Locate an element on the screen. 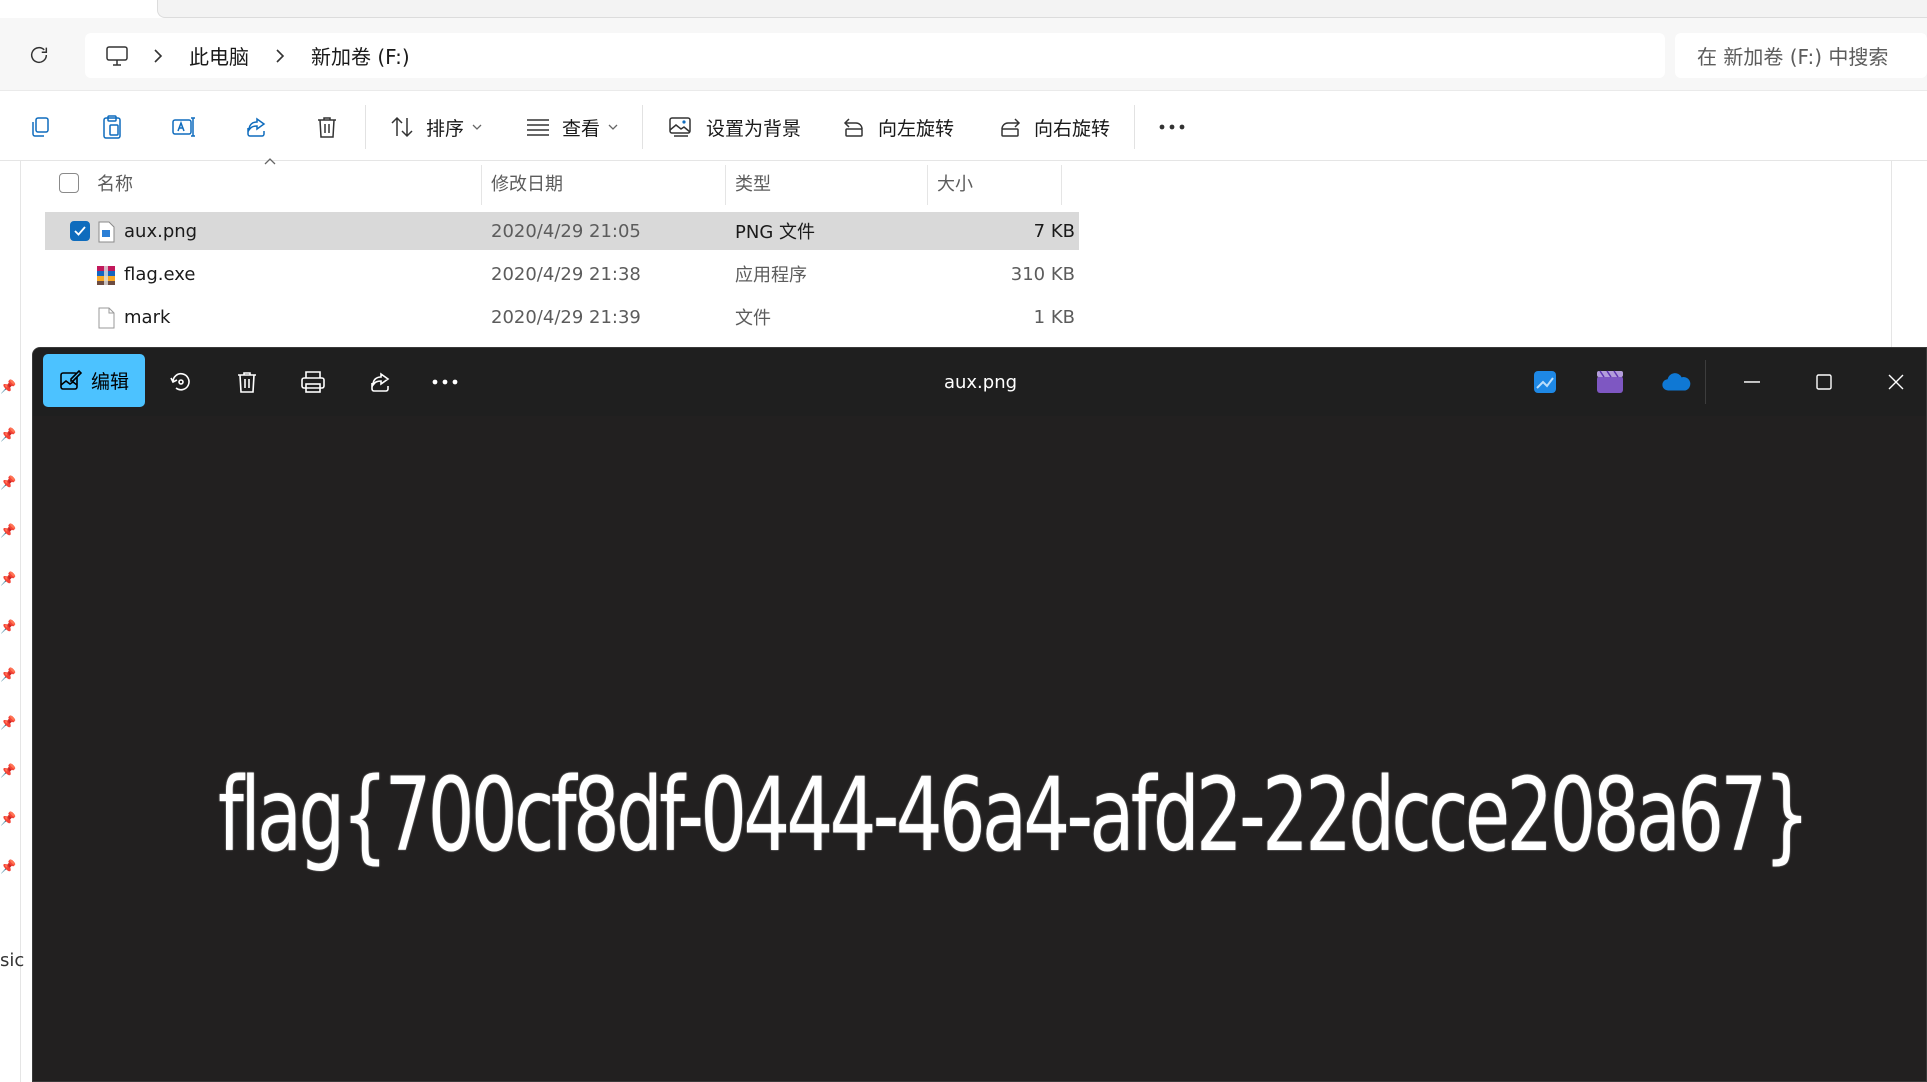 The width and height of the screenshot is (1927, 1082). viewer-title-bar: 编辑 aux.png is located at coordinates (979, 382).